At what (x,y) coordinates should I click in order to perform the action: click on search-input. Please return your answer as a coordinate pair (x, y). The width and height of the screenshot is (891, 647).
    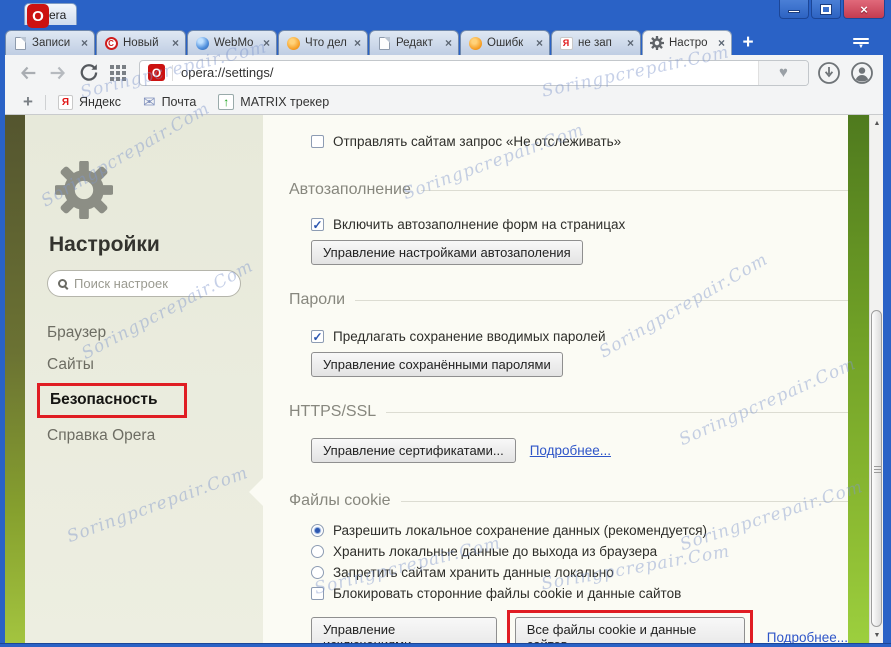
    Looking at the image, I should click on (144, 283).